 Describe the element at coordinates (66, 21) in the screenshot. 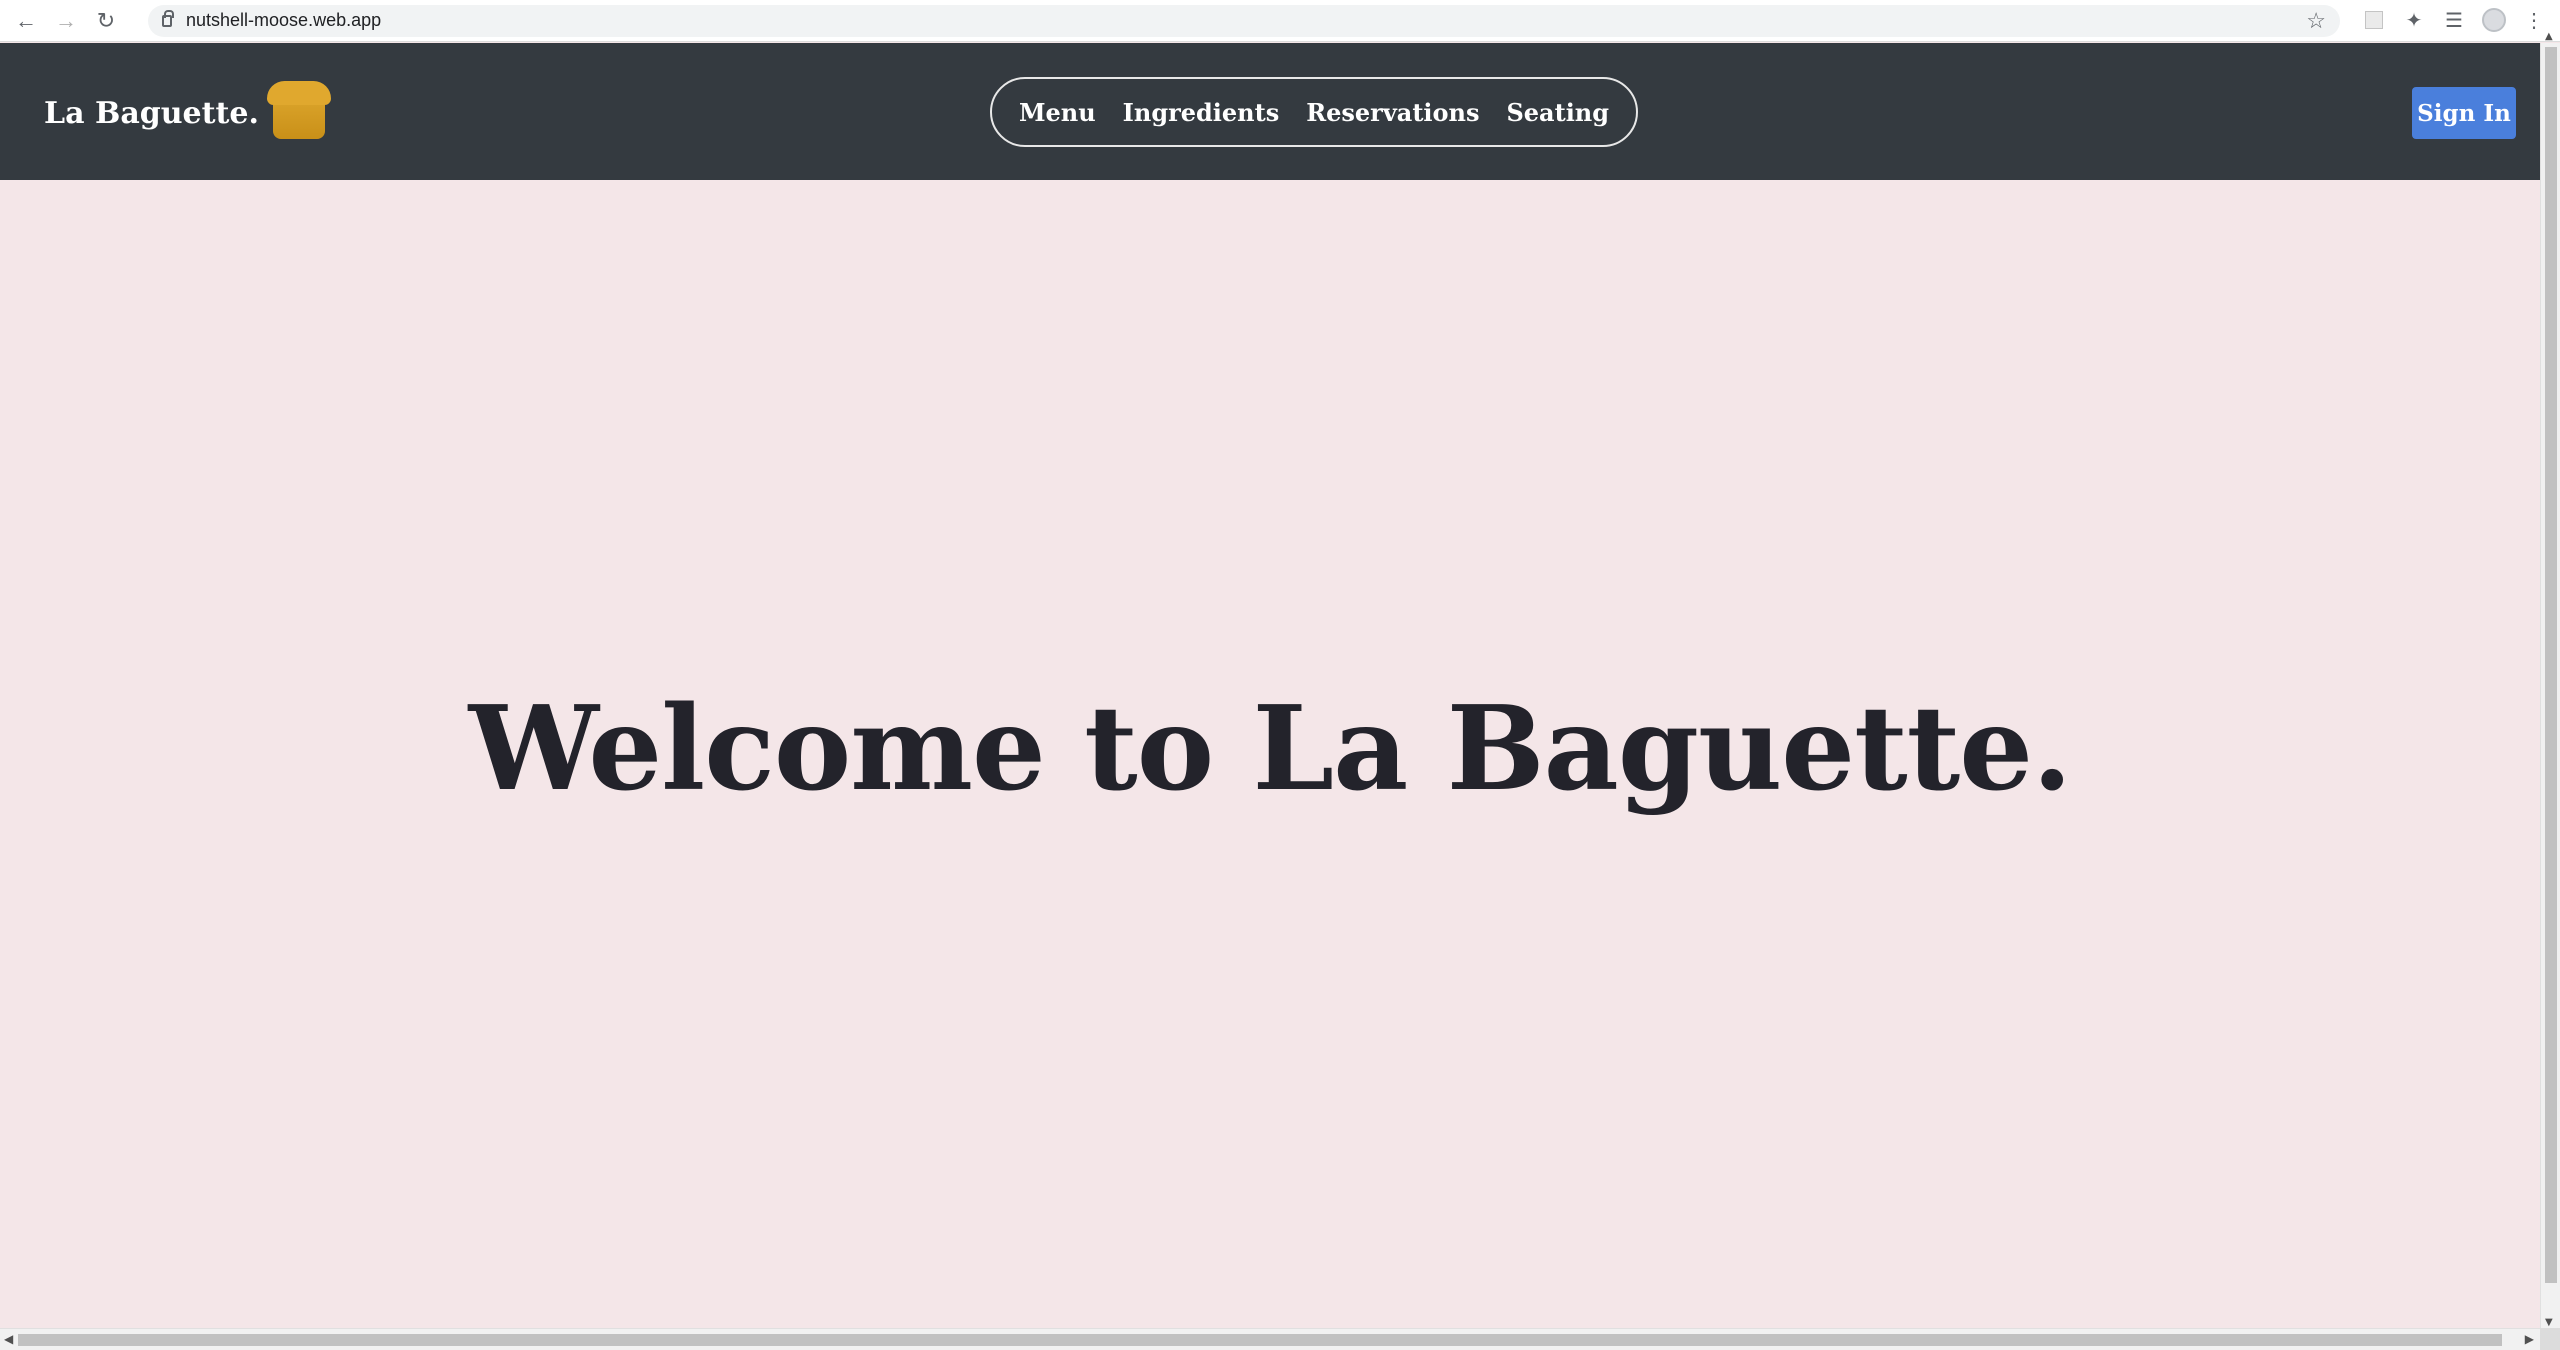

I see `forward-arrow-icon: →` at that location.